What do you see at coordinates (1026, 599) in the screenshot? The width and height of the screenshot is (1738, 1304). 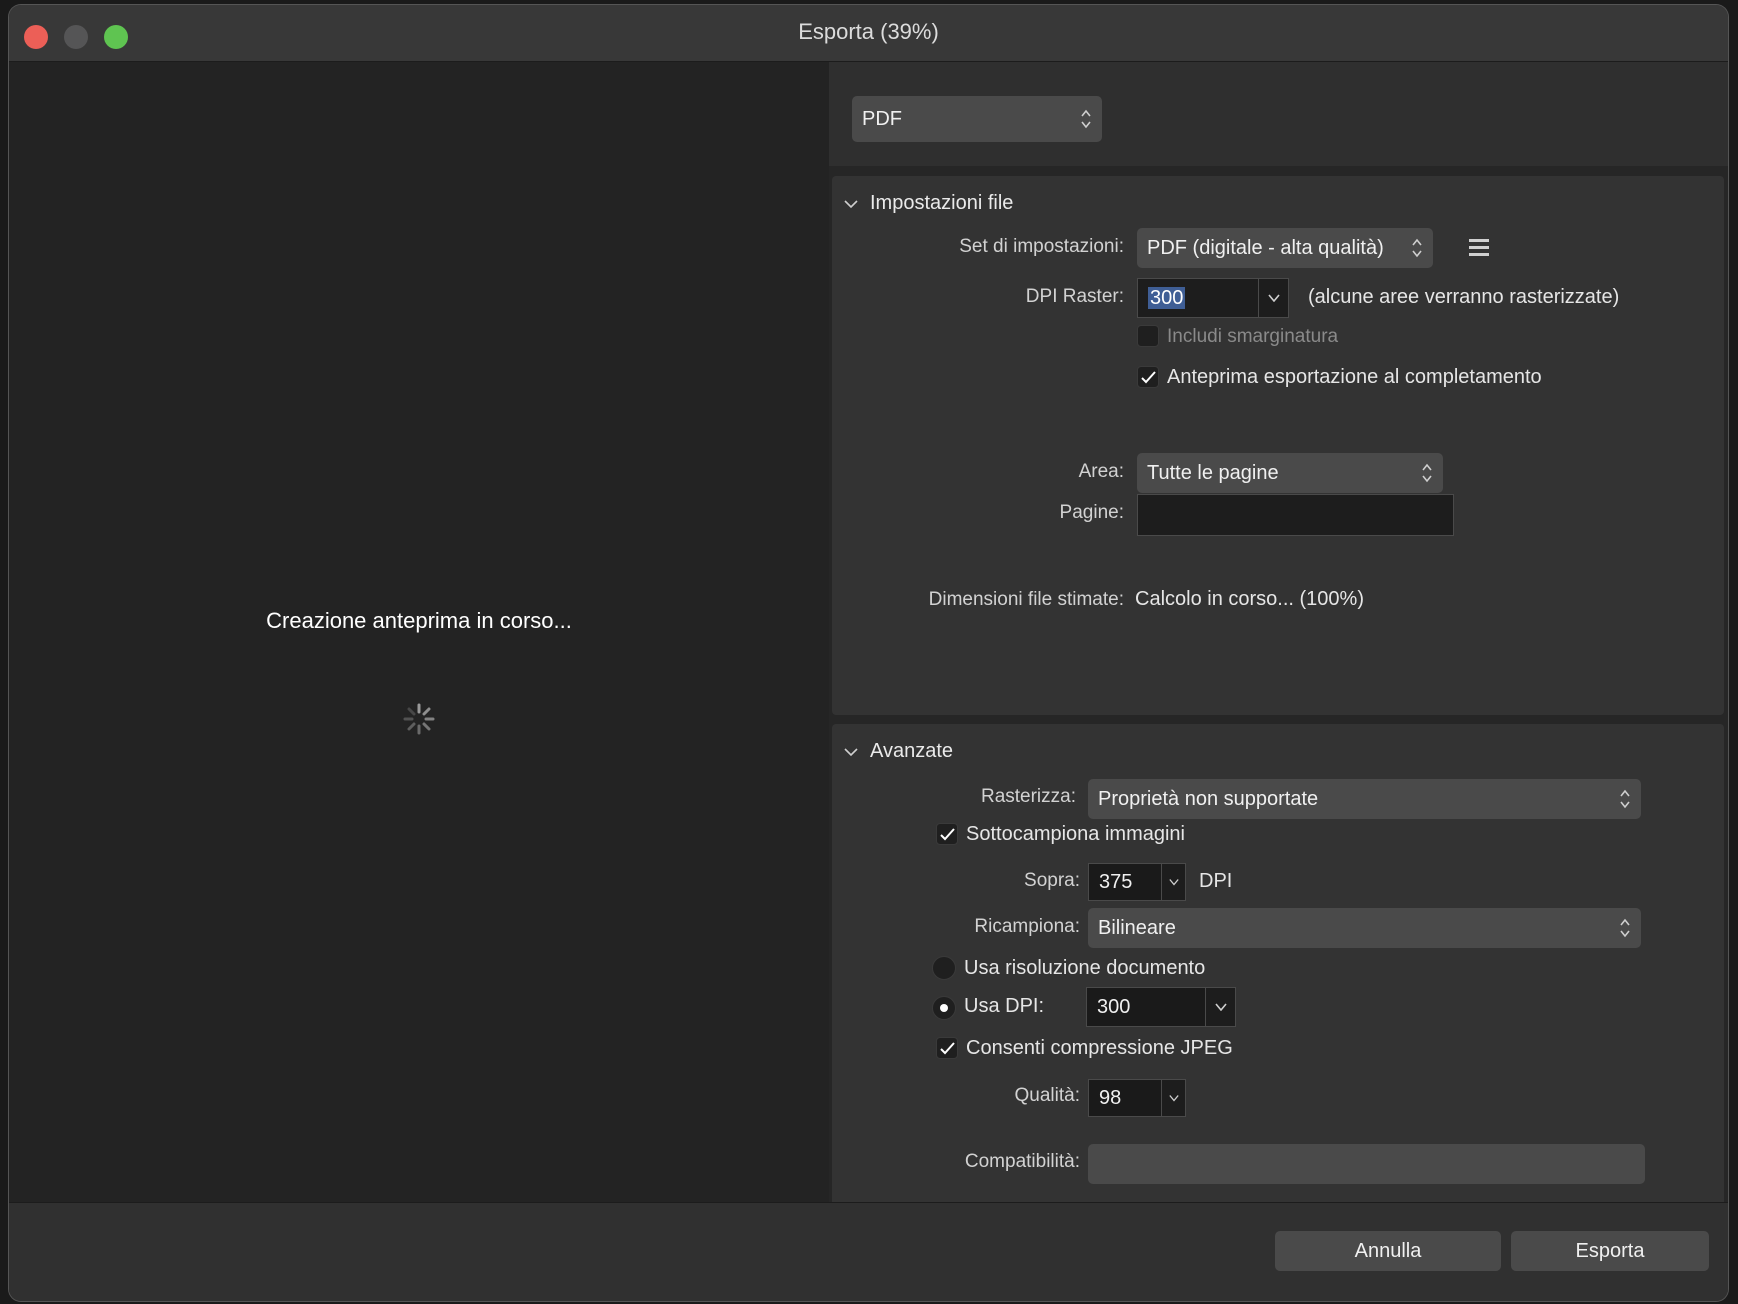 I see `estimated-size-label: Dimensioni file stimate:` at bounding box center [1026, 599].